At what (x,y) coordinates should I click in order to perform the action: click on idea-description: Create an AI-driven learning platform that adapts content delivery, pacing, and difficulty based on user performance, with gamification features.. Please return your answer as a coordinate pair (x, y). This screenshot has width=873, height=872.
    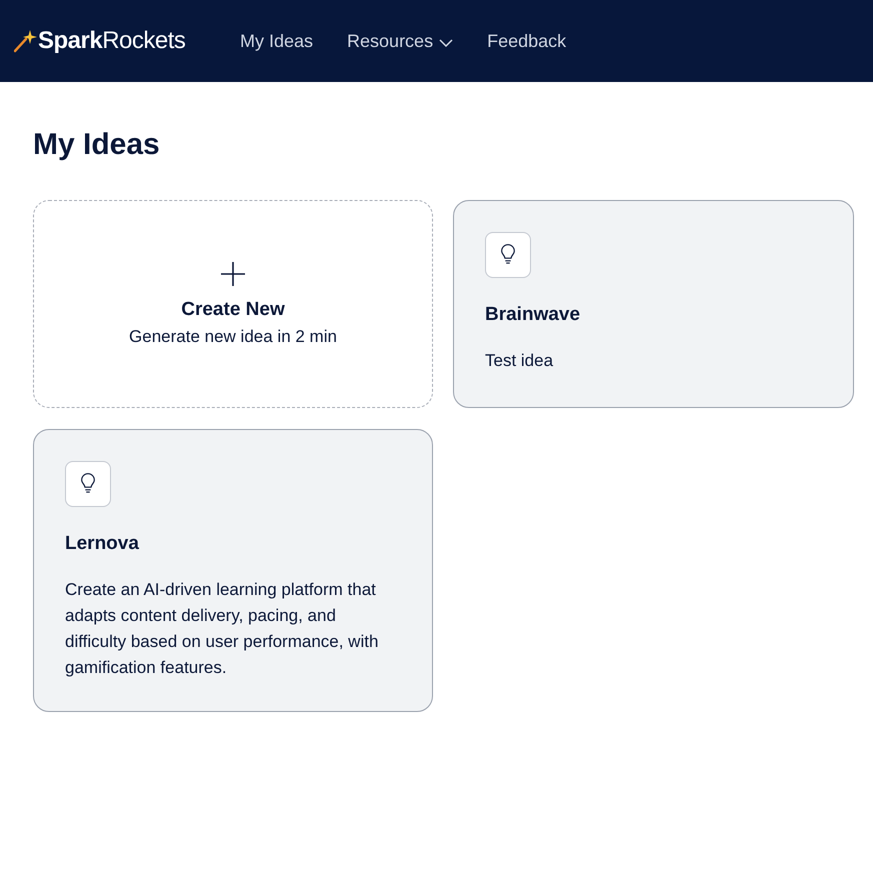
    Looking at the image, I should click on (222, 629).